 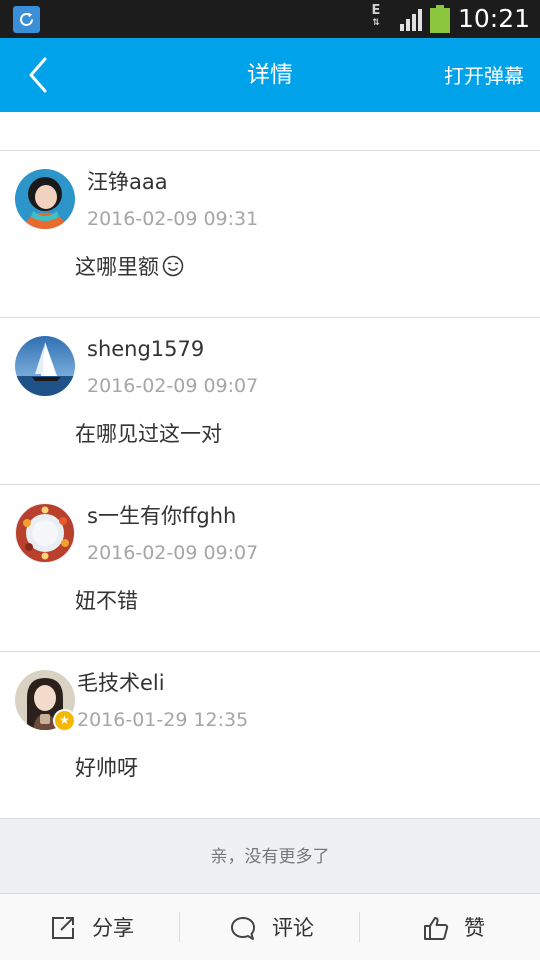 I want to click on signal-icon, so click(x=411, y=20).